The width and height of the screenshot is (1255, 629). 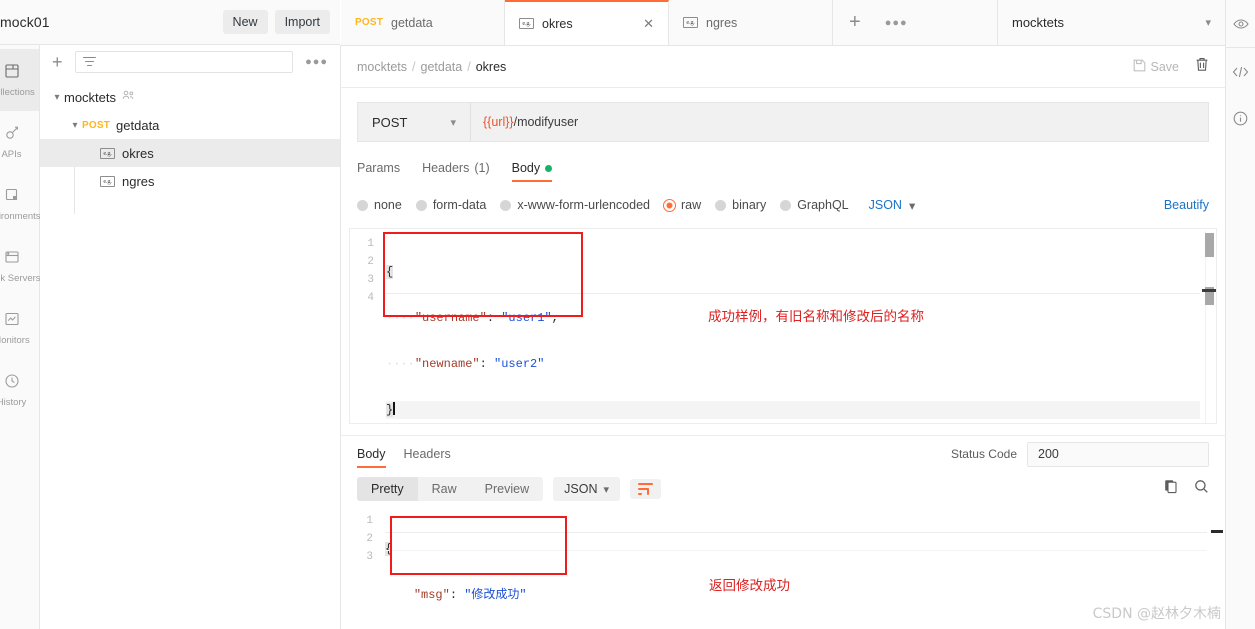 What do you see at coordinates (25, 22) in the screenshot?
I see `workspace-name: mock01` at bounding box center [25, 22].